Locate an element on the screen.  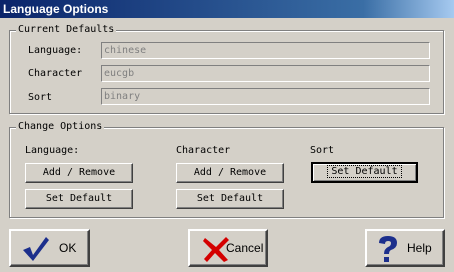
current-character-label: Character is located at coordinates (55, 73).